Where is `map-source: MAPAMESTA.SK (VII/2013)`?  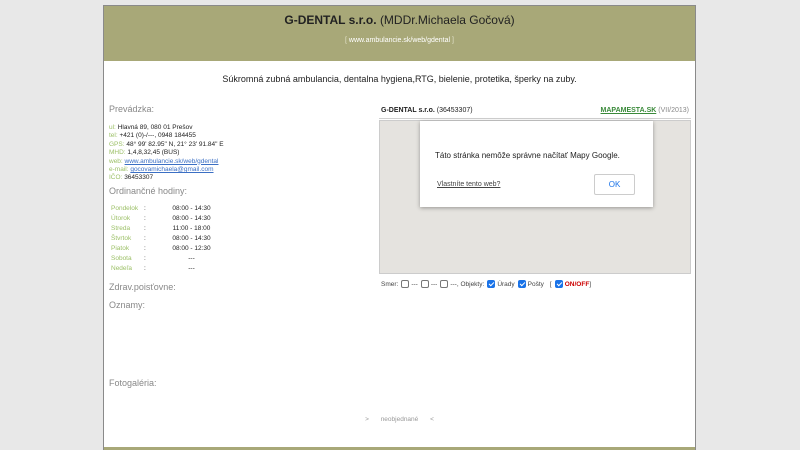
map-source: MAPAMESTA.SK (VII/2013) is located at coordinates (645, 110).